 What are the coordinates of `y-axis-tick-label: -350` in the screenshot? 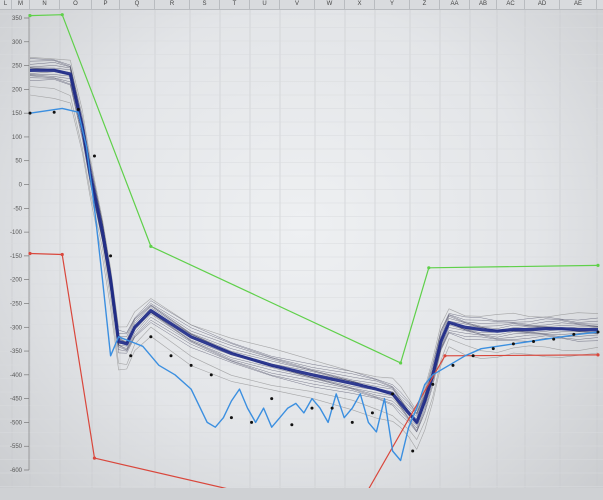 It's located at (16, 352).